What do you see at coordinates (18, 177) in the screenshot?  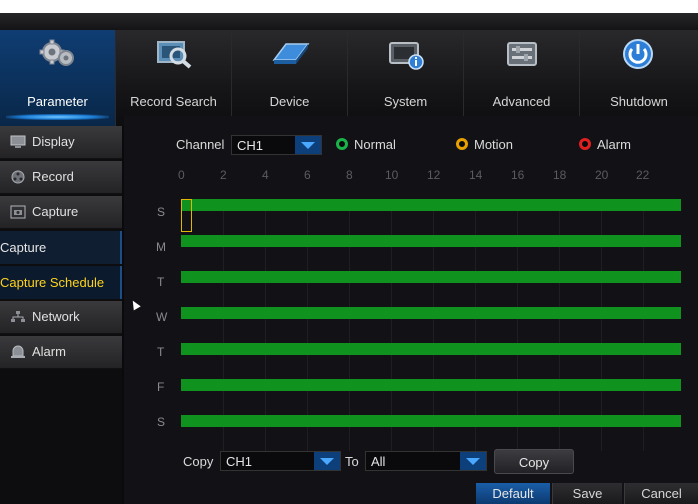 I see `reel-icon` at bounding box center [18, 177].